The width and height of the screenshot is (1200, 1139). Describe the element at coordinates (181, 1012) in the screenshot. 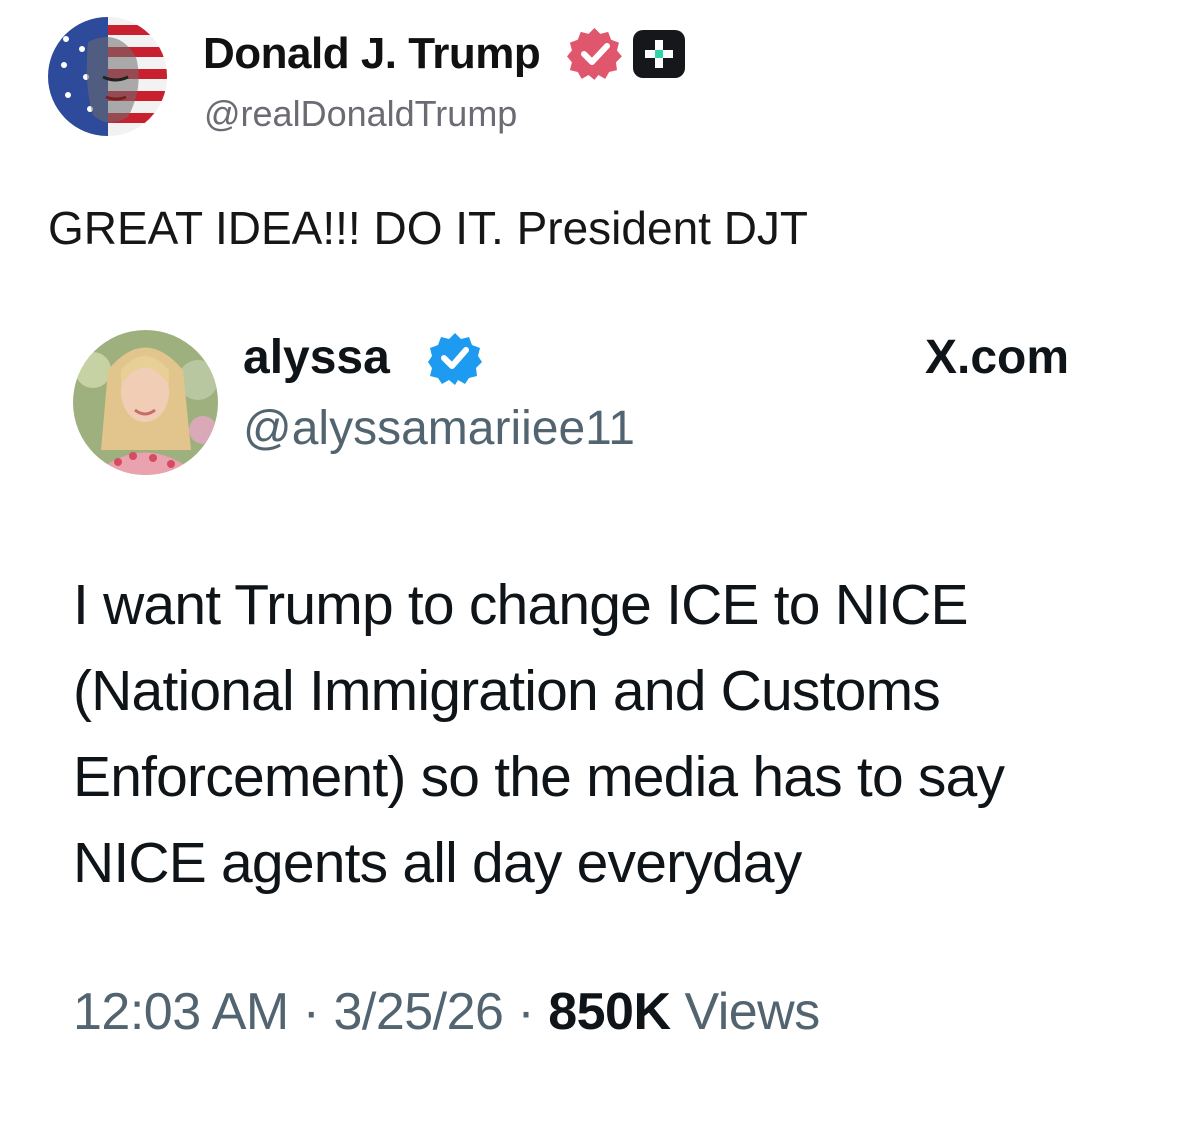

I see `quote-time: 12:03 AM` at that location.